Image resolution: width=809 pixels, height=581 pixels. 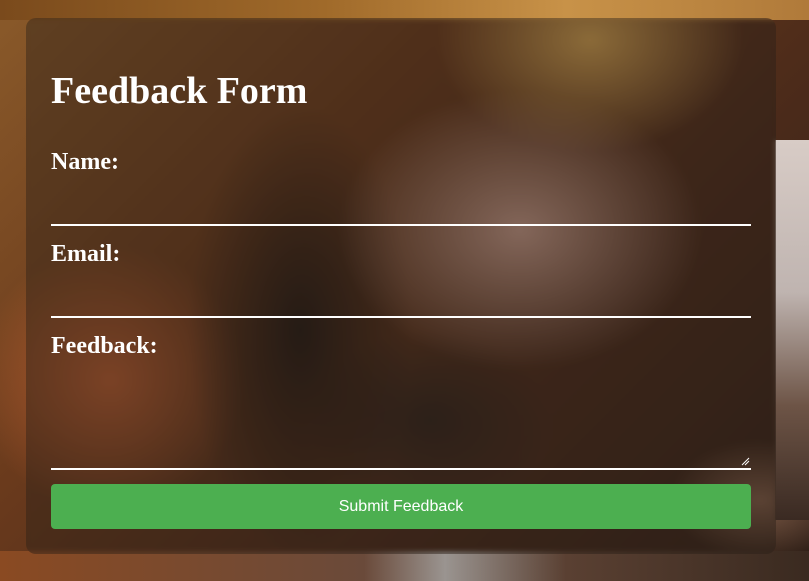 I want to click on background-strip-right, so click(x=792, y=330).